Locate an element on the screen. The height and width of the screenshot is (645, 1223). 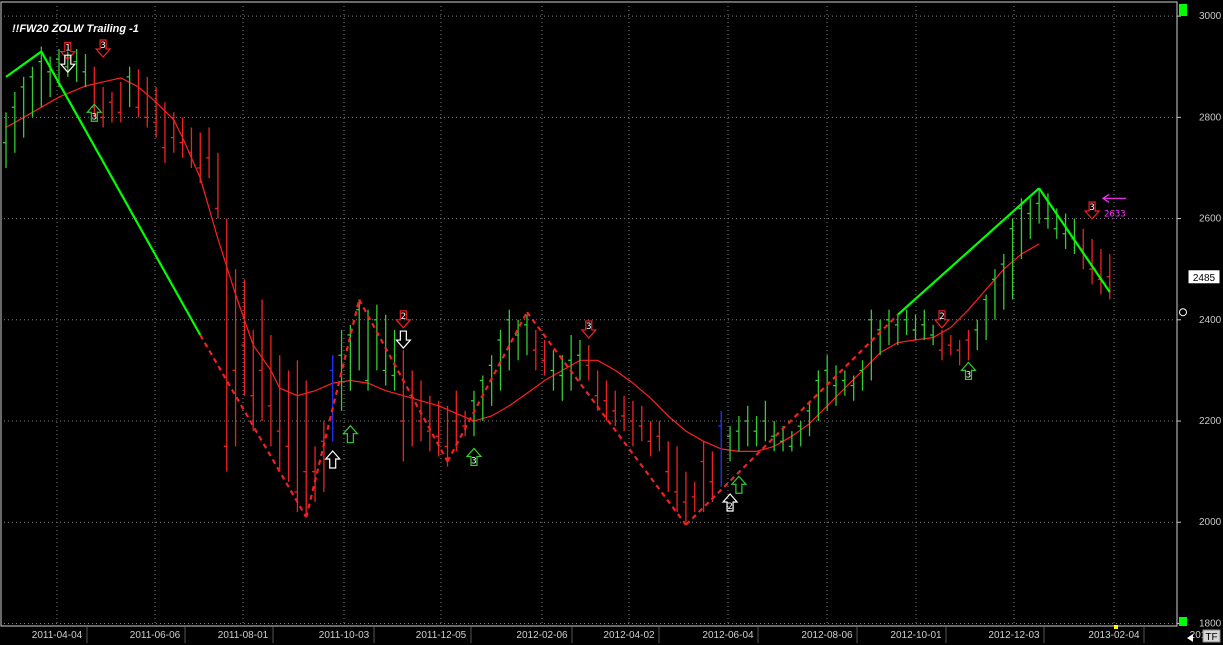
x-tick-label: 2012-10-01 is located at coordinates (916, 635).